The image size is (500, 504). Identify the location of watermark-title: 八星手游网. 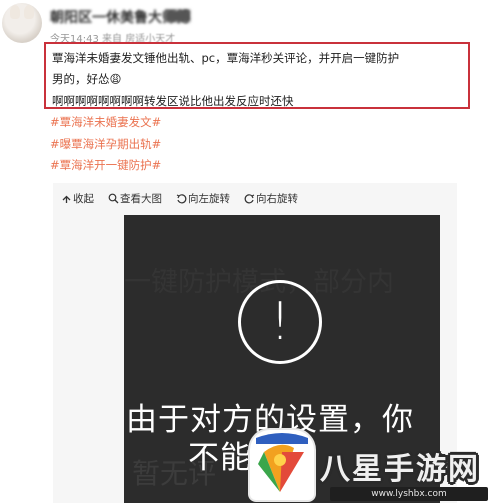
(400, 469).